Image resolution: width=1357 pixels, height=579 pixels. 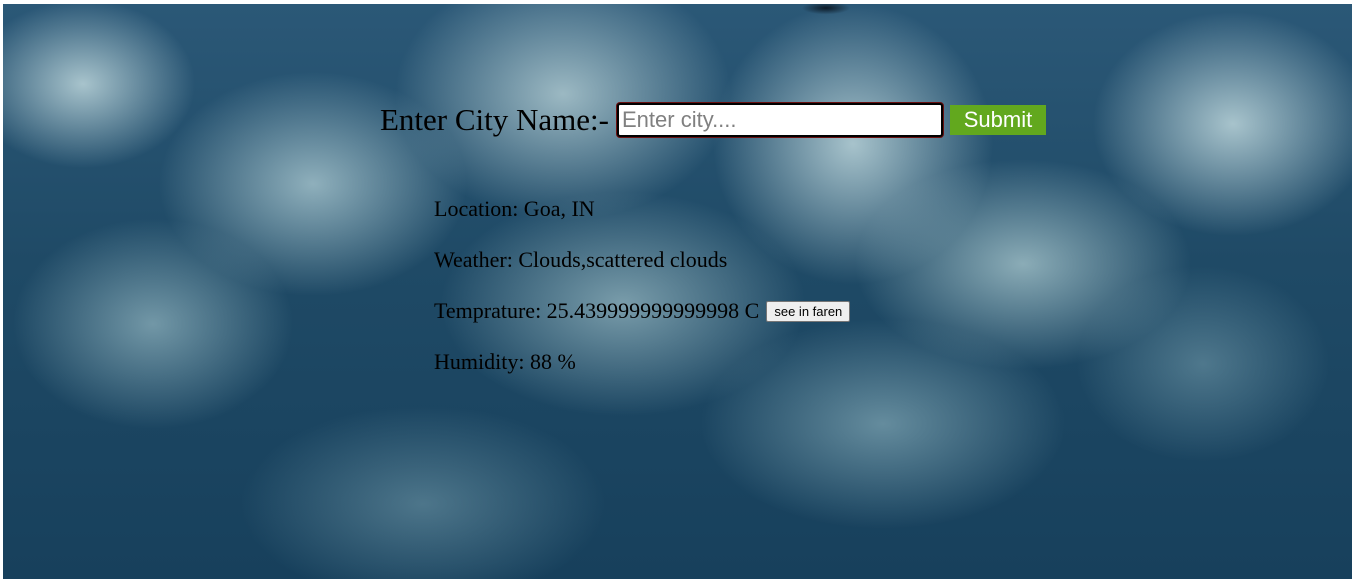 What do you see at coordinates (642, 209) in the screenshot?
I see `location-line: Location: Goa, IN` at bounding box center [642, 209].